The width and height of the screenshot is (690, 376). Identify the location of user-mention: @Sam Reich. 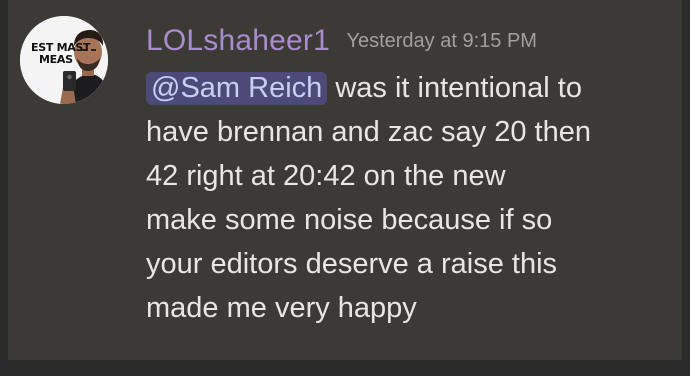
(237, 88).